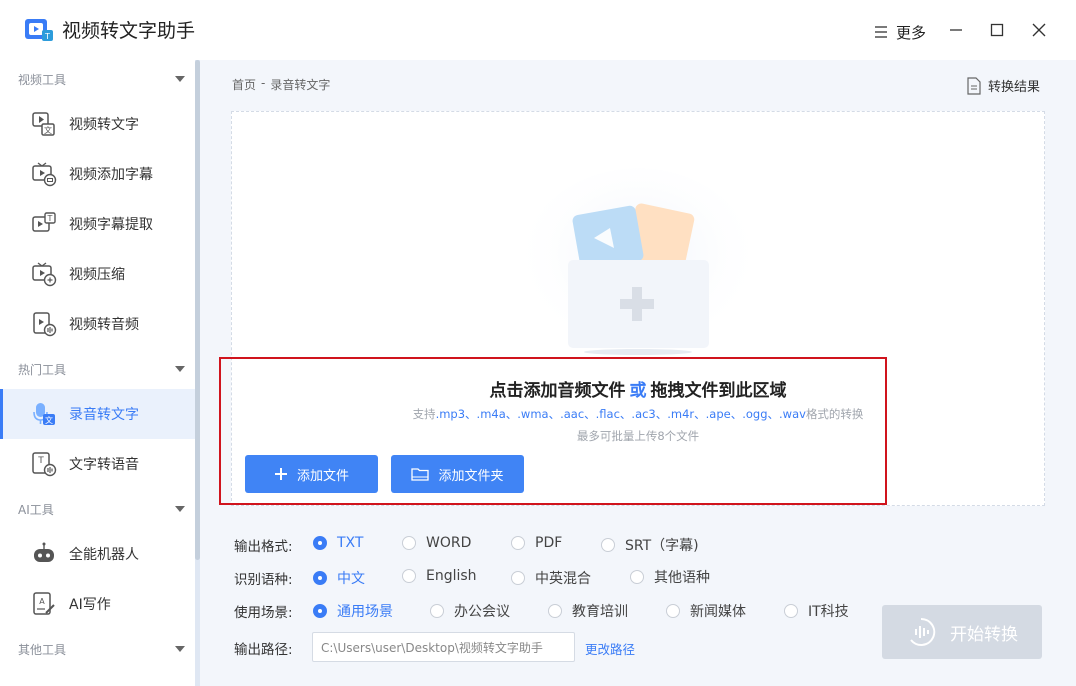 This screenshot has height=686, width=1076. I want to click on radio-scene-news-media: 新闻媒体, so click(706, 611).